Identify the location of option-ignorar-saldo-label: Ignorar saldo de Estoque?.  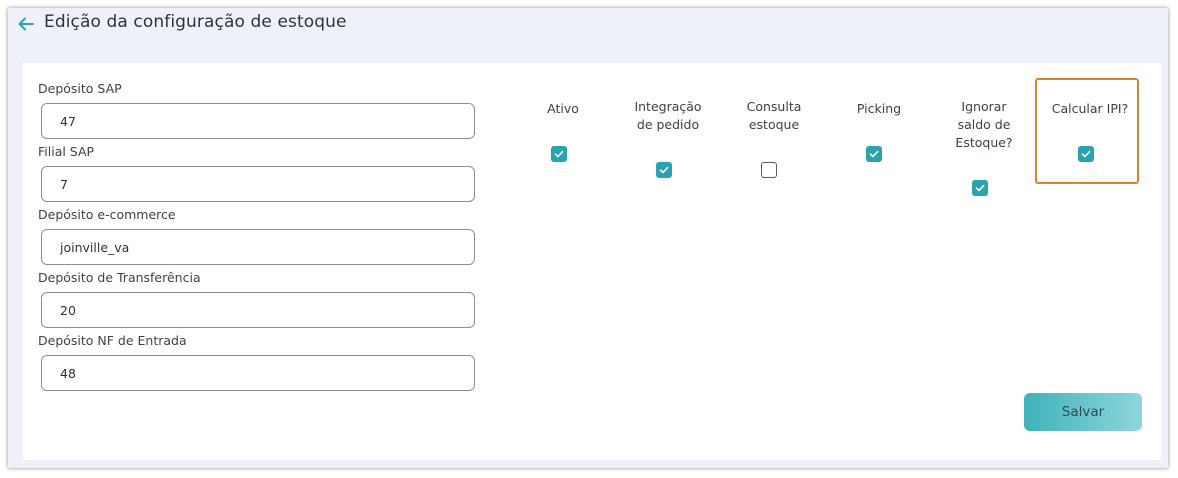
(984, 124).